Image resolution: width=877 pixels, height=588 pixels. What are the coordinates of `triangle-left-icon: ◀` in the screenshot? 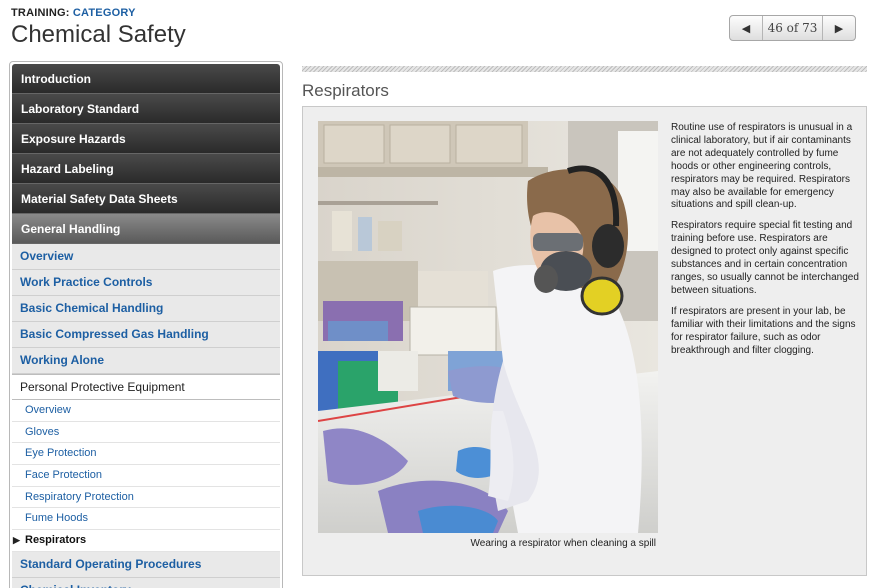 It's located at (746, 28).